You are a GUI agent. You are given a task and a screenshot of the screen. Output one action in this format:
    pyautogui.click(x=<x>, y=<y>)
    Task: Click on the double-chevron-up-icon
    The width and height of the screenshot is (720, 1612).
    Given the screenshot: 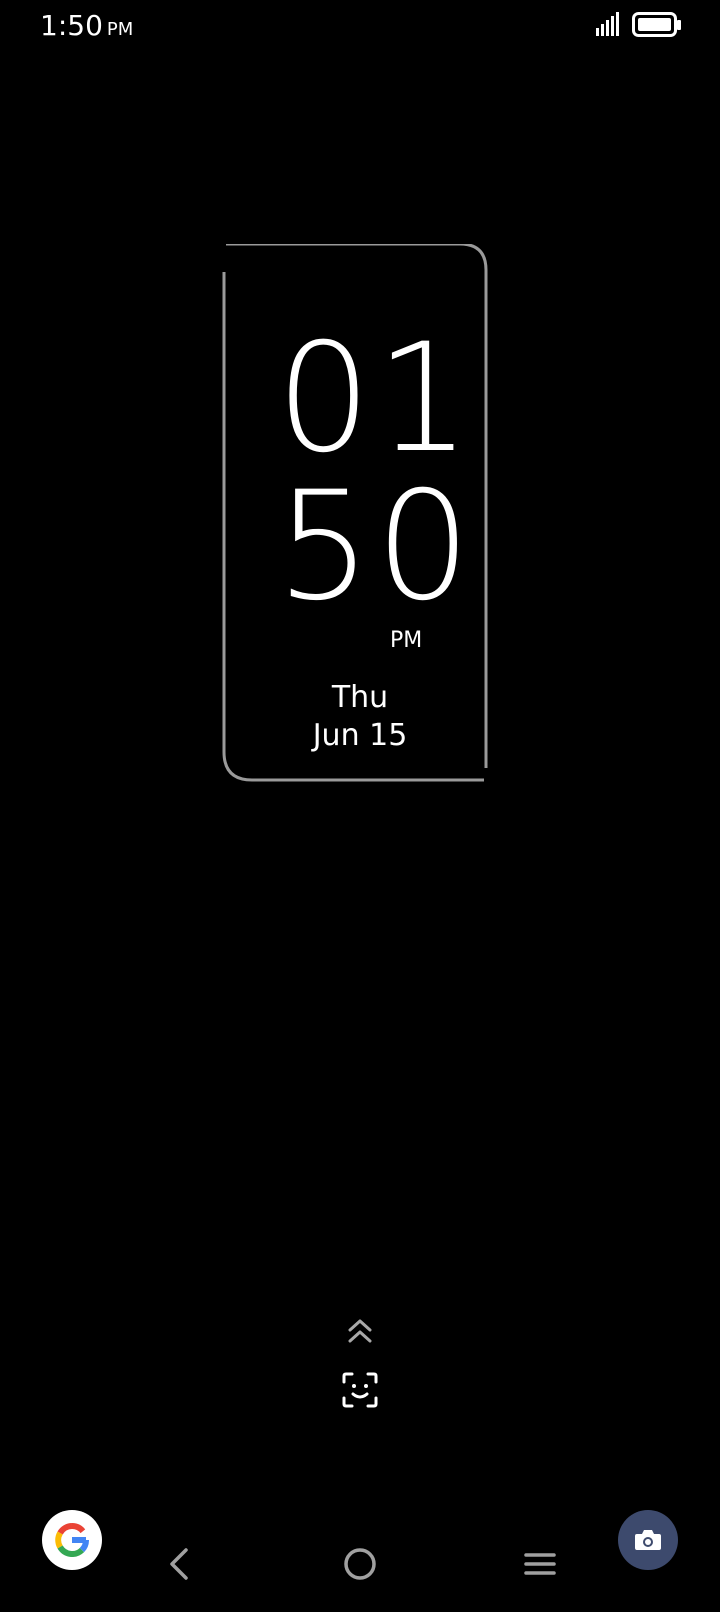 What is the action you would take?
    pyautogui.click(x=360, y=1332)
    